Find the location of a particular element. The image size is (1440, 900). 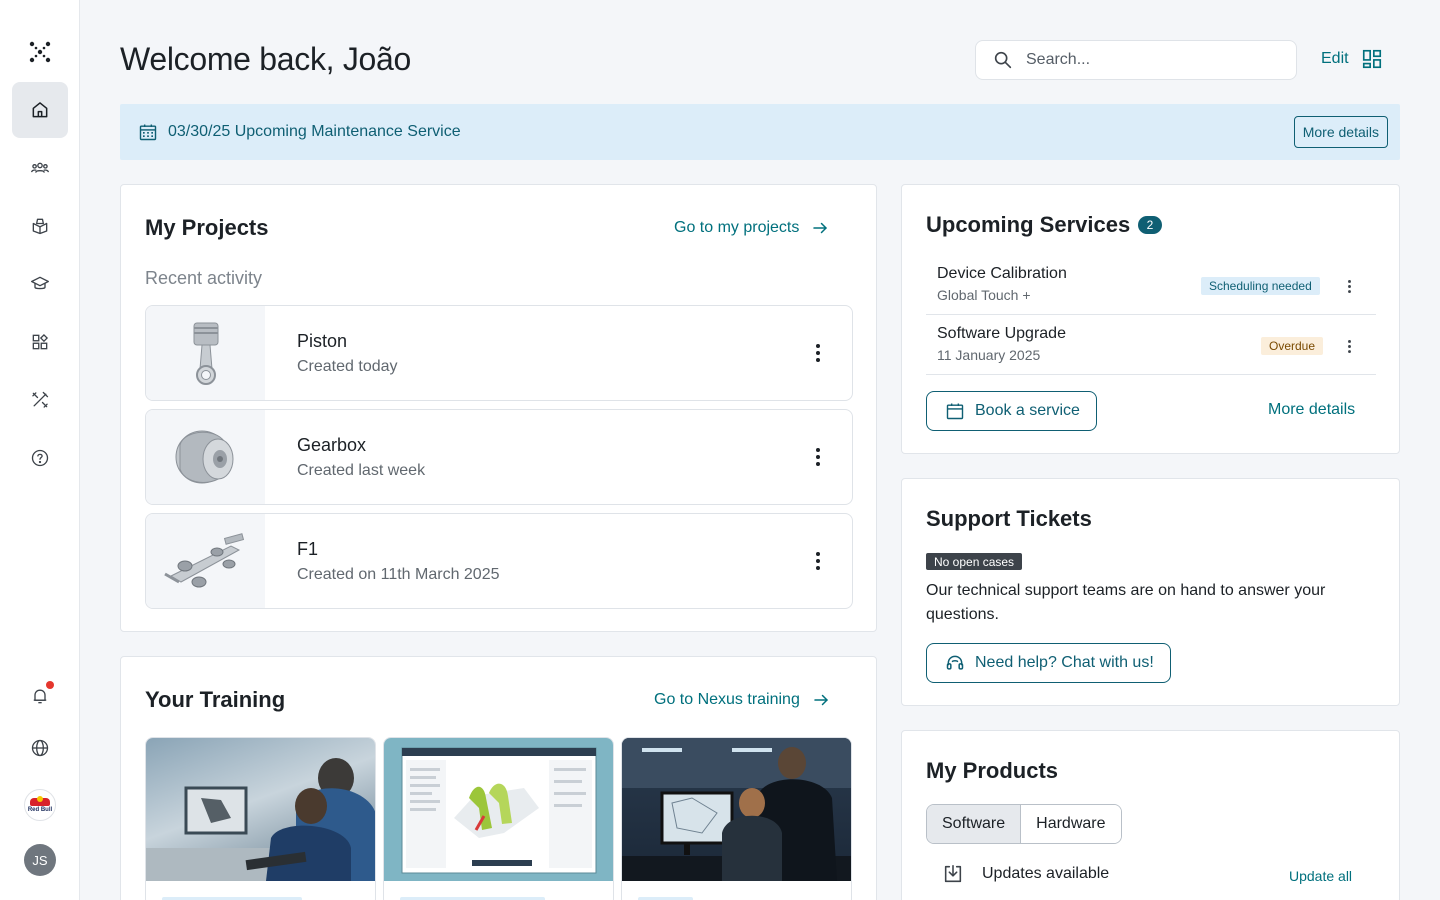

help-icon is located at coordinates (40, 458).